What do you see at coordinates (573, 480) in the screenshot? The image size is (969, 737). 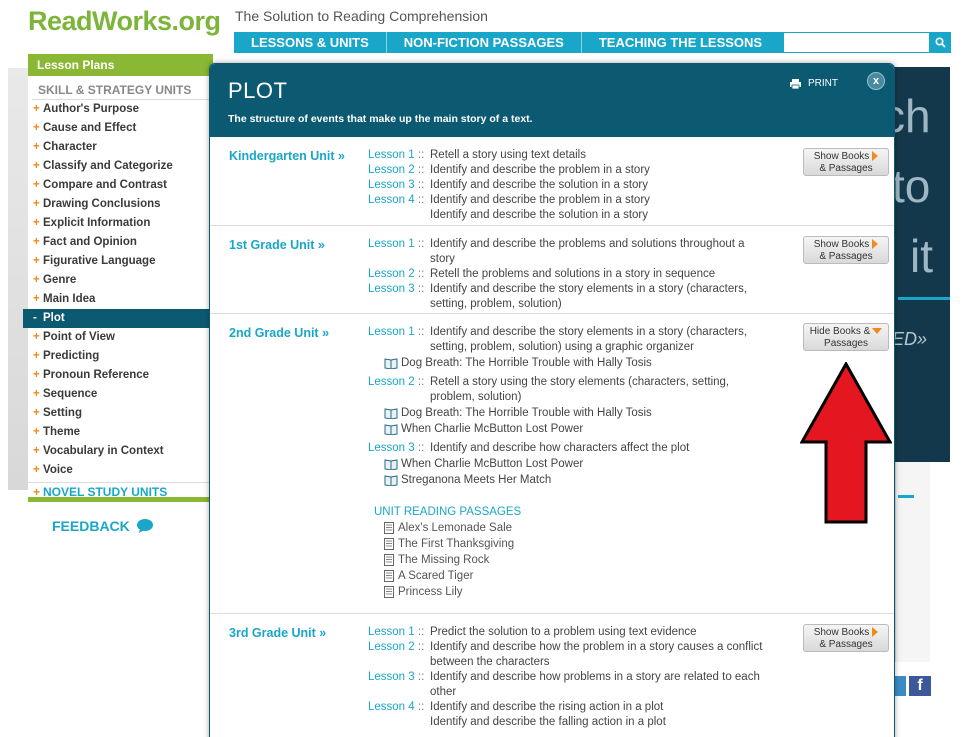 I see `book-item: Streganona Meets Her Match` at bounding box center [573, 480].